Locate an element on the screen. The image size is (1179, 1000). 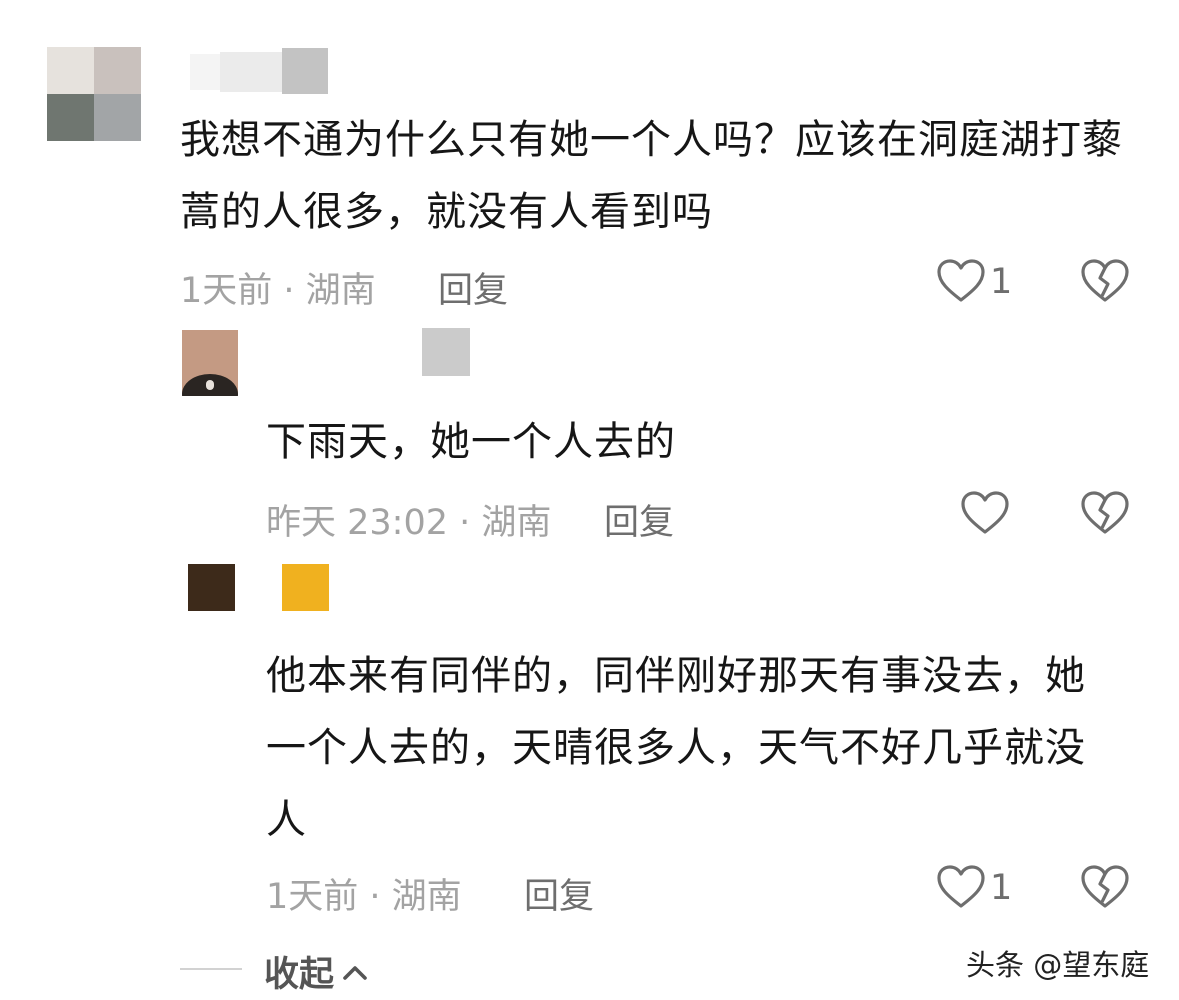
comment-time: 昨天 23:02 is located at coordinates (357, 523).